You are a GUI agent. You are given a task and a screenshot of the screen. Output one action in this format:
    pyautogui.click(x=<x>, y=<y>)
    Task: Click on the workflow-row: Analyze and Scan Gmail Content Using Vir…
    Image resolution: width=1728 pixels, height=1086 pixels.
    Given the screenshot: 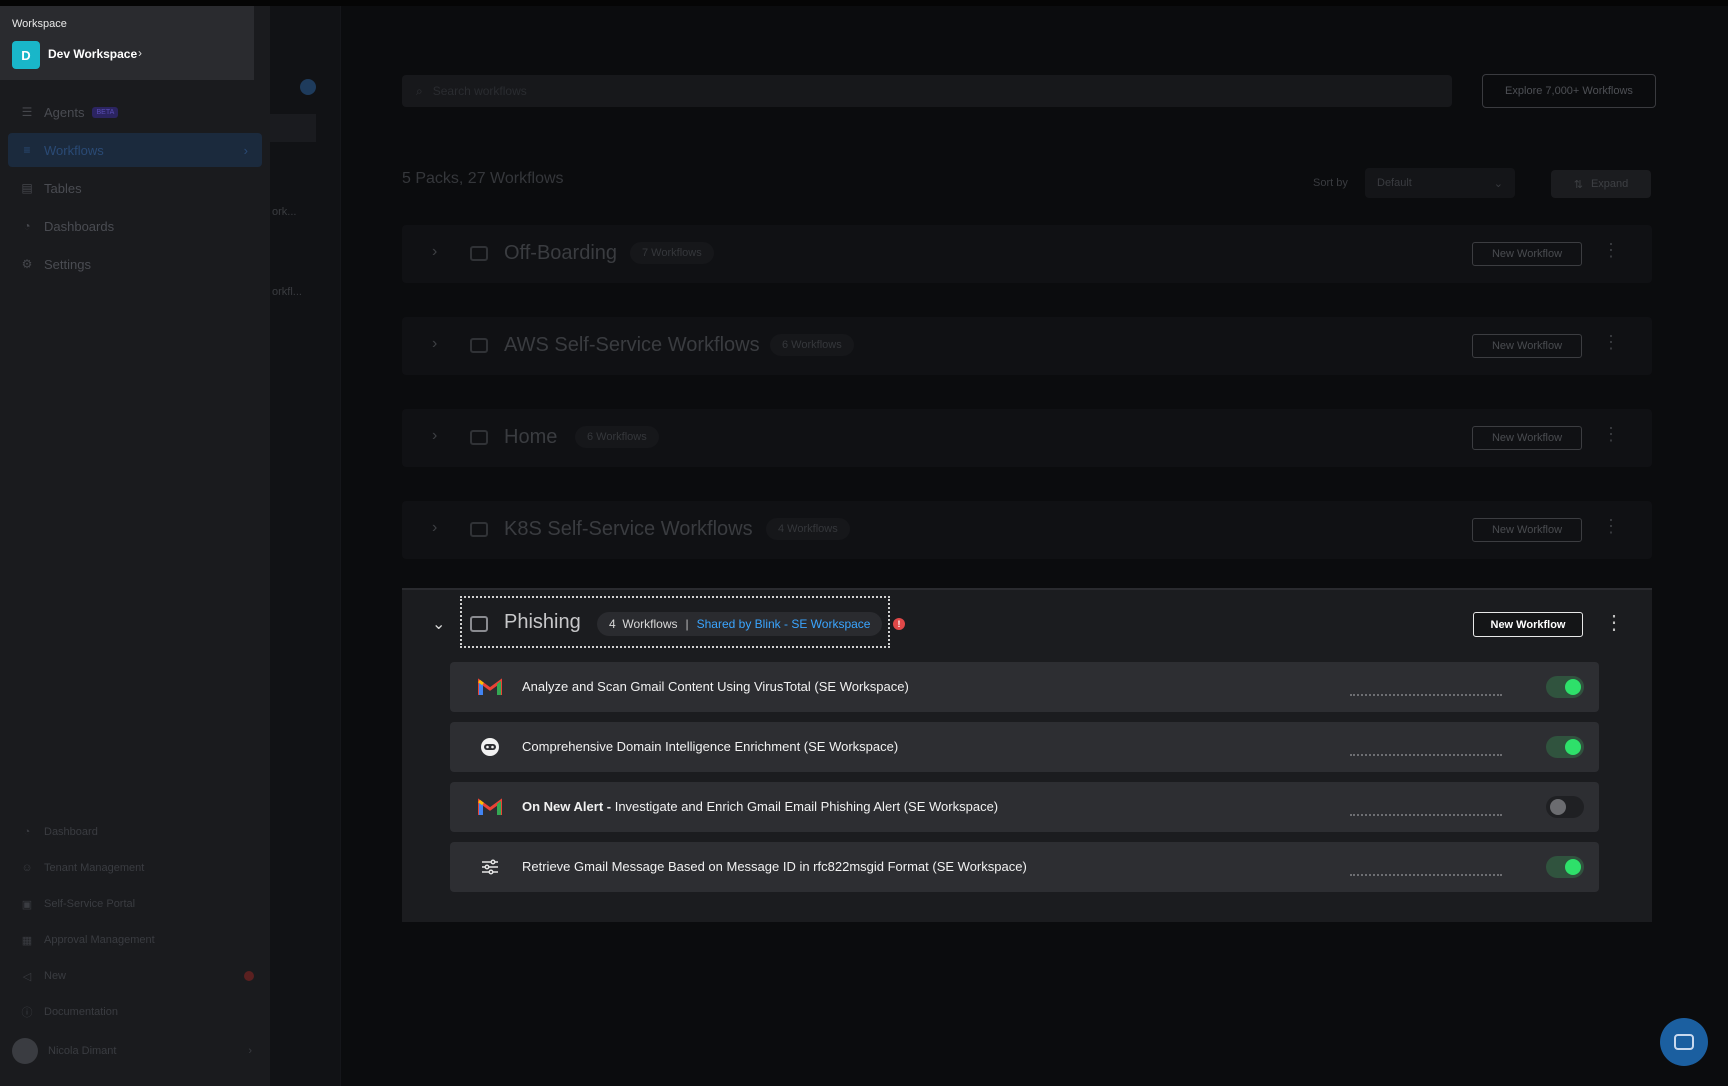 What is the action you would take?
    pyautogui.click(x=1024, y=687)
    